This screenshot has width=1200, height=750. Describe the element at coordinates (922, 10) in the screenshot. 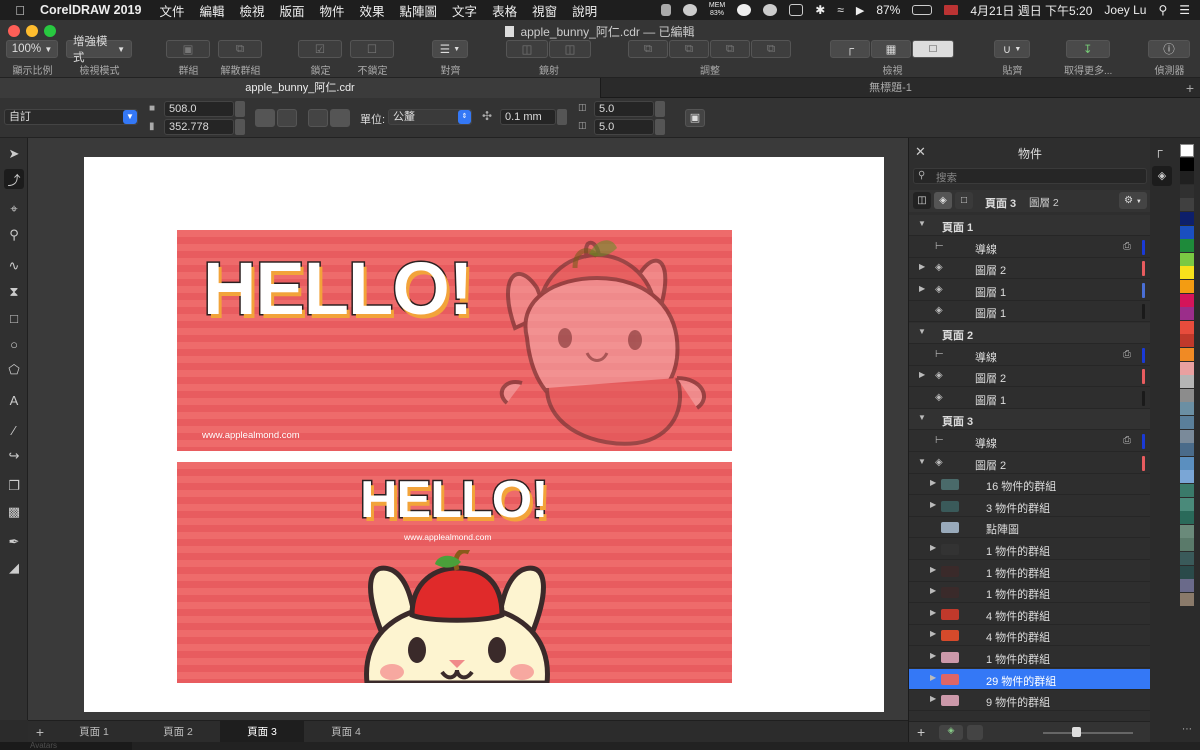

I see `battery-icon` at that location.